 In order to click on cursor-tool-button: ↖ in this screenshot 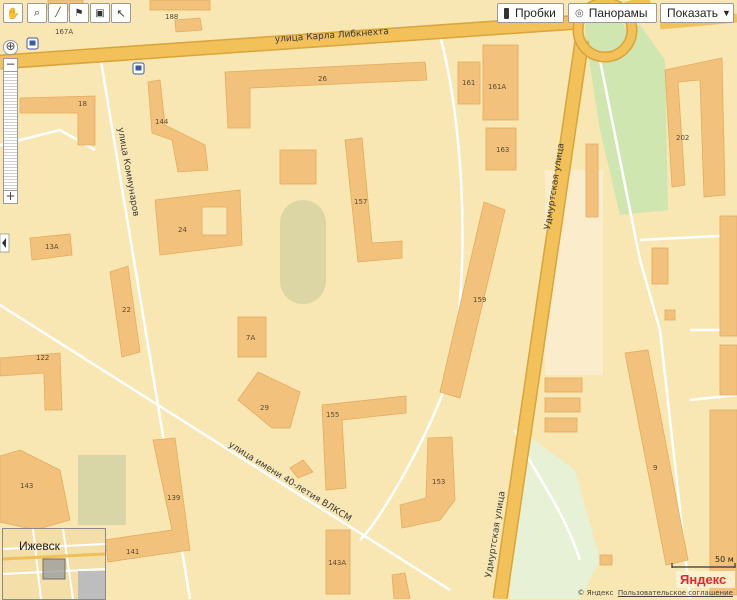, I will do `click(121, 13)`.